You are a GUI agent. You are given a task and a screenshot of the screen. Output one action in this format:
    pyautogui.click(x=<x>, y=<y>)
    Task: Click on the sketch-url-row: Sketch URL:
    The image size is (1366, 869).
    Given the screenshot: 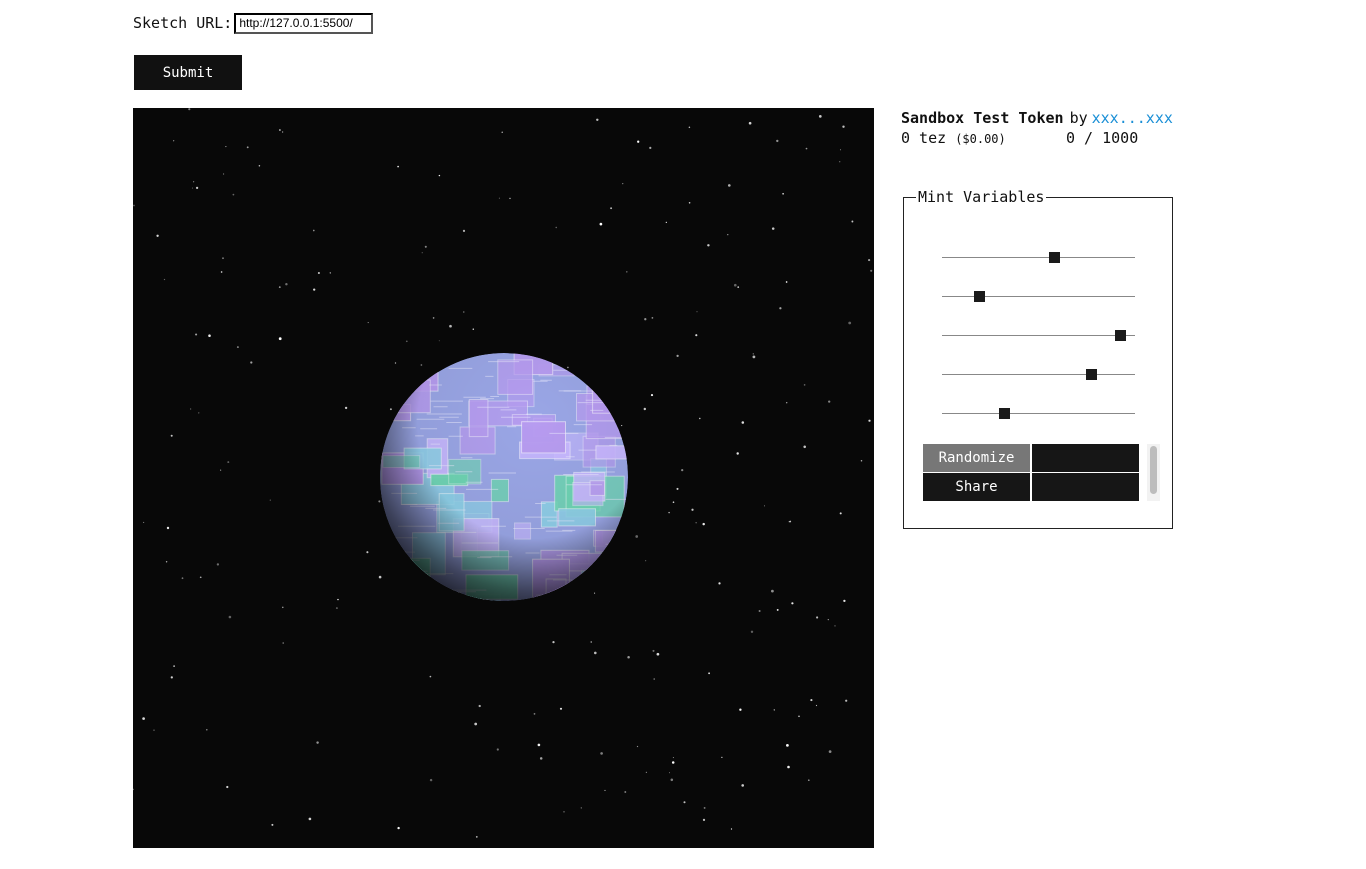 What is the action you would take?
    pyautogui.click(x=253, y=23)
    